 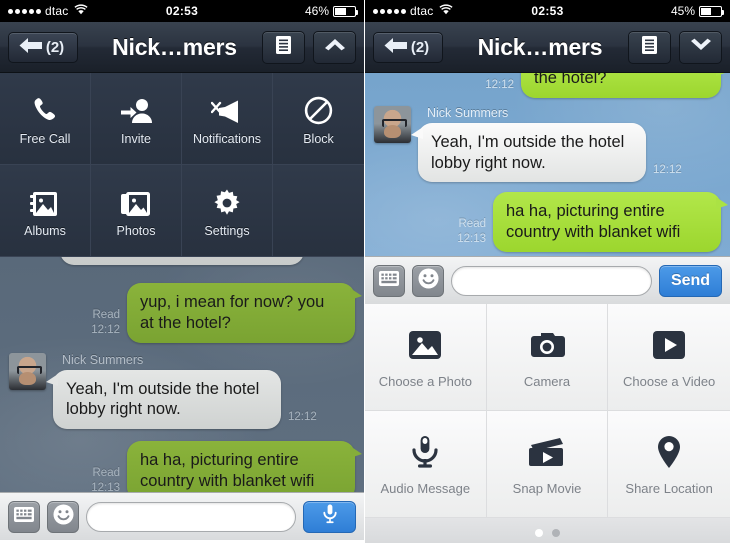 I want to click on left-status-bar: dtac 02:53 46%, so click(x=182, y=11).